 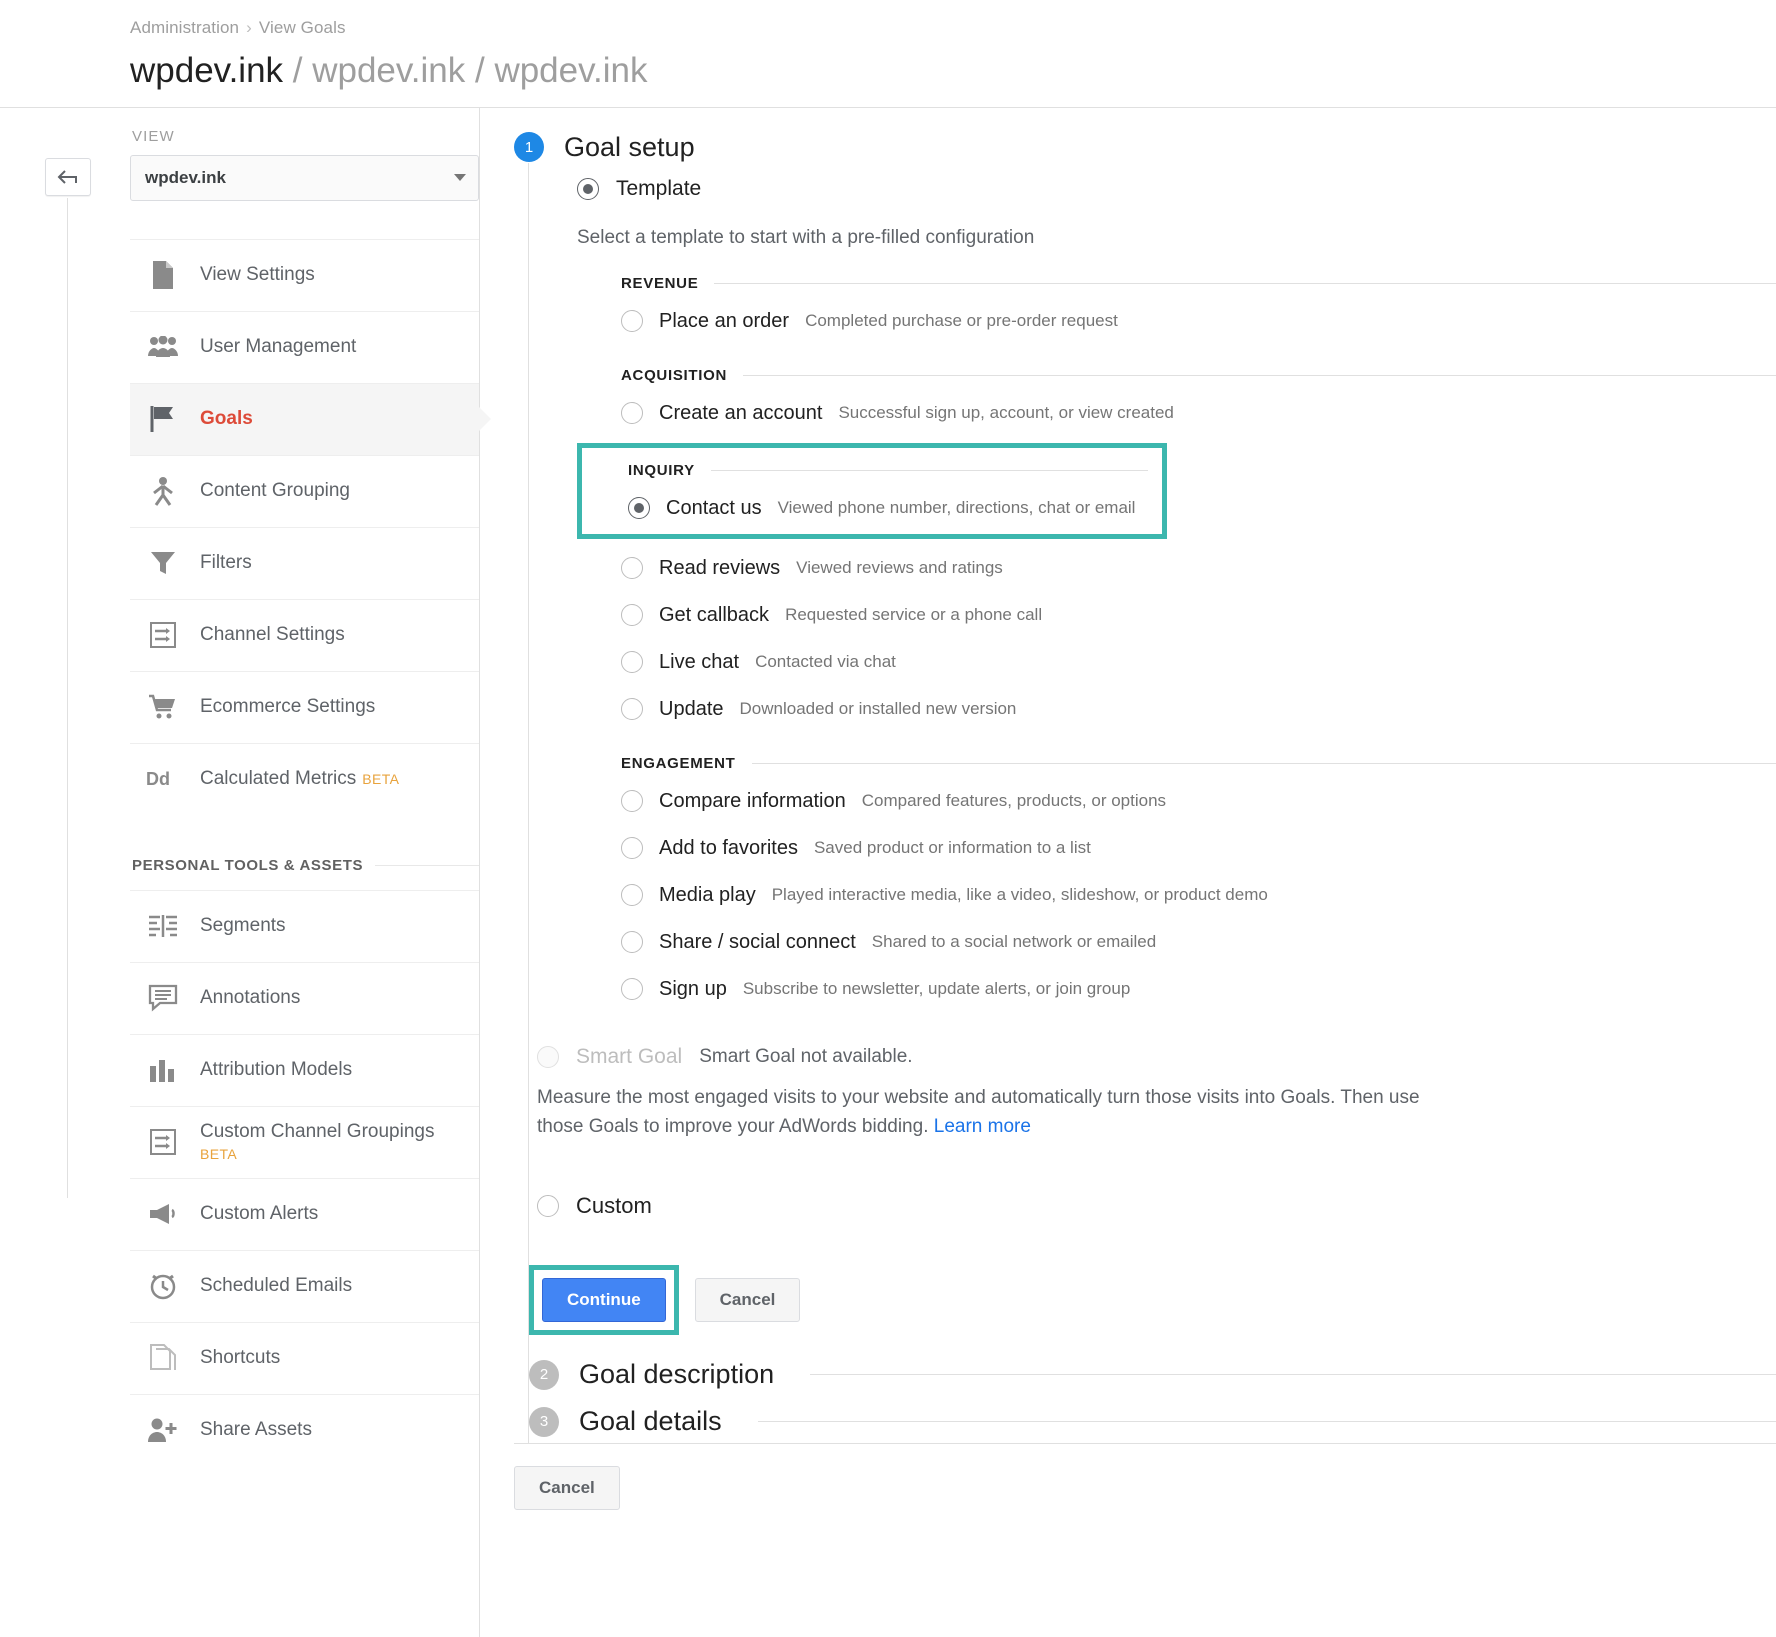 What do you see at coordinates (276, 1070) in the screenshot?
I see `sidebar-item-label: Attribution Models` at bounding box center [276, 1070].